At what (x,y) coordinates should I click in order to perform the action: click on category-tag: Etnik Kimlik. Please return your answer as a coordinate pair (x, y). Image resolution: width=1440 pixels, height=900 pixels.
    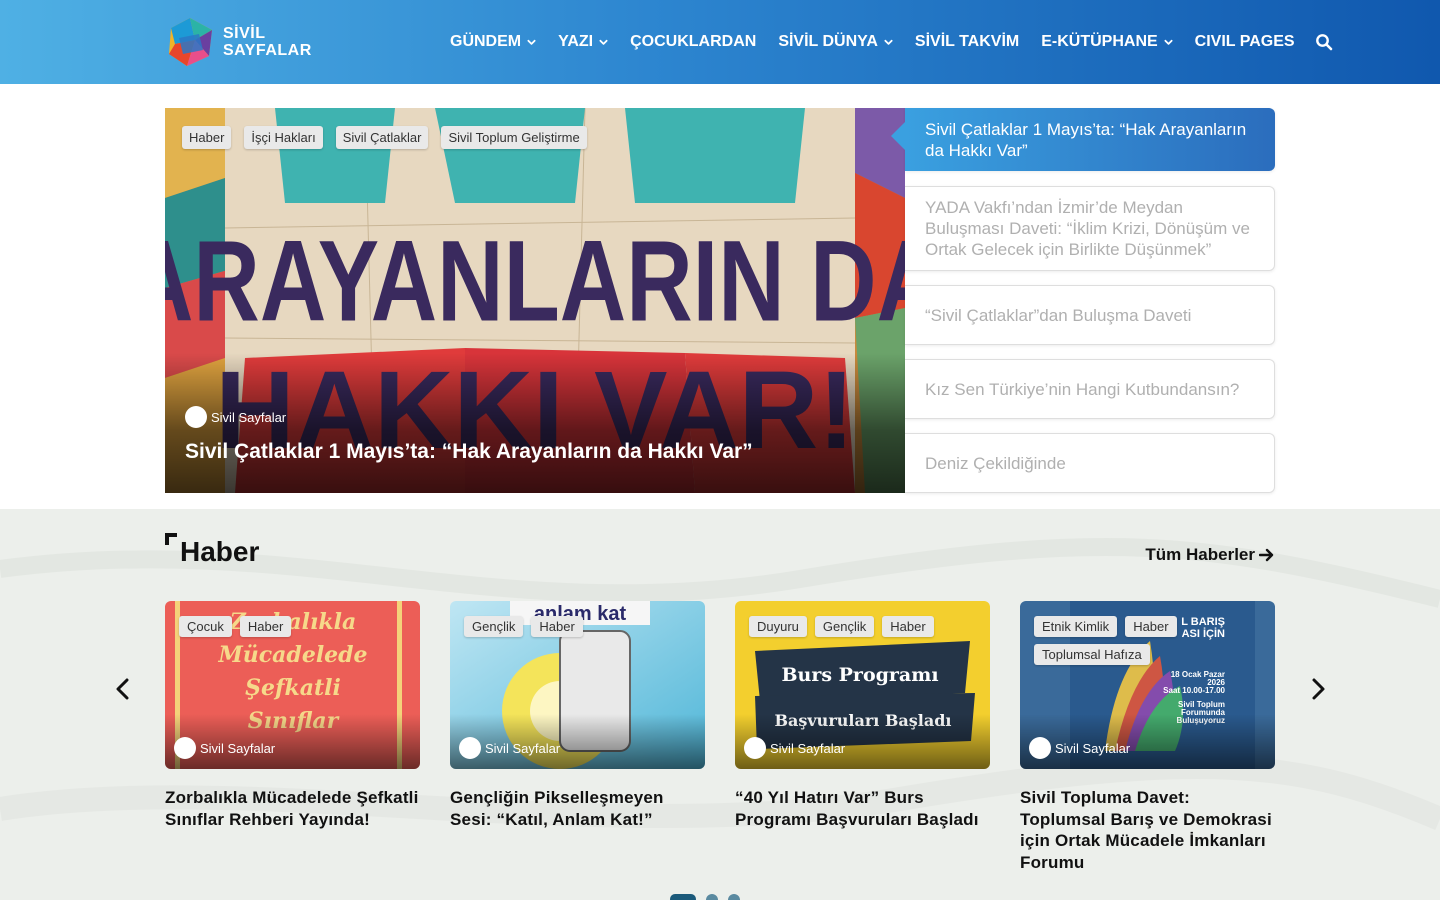
    Looking at the image, I should click on (1076, 626).